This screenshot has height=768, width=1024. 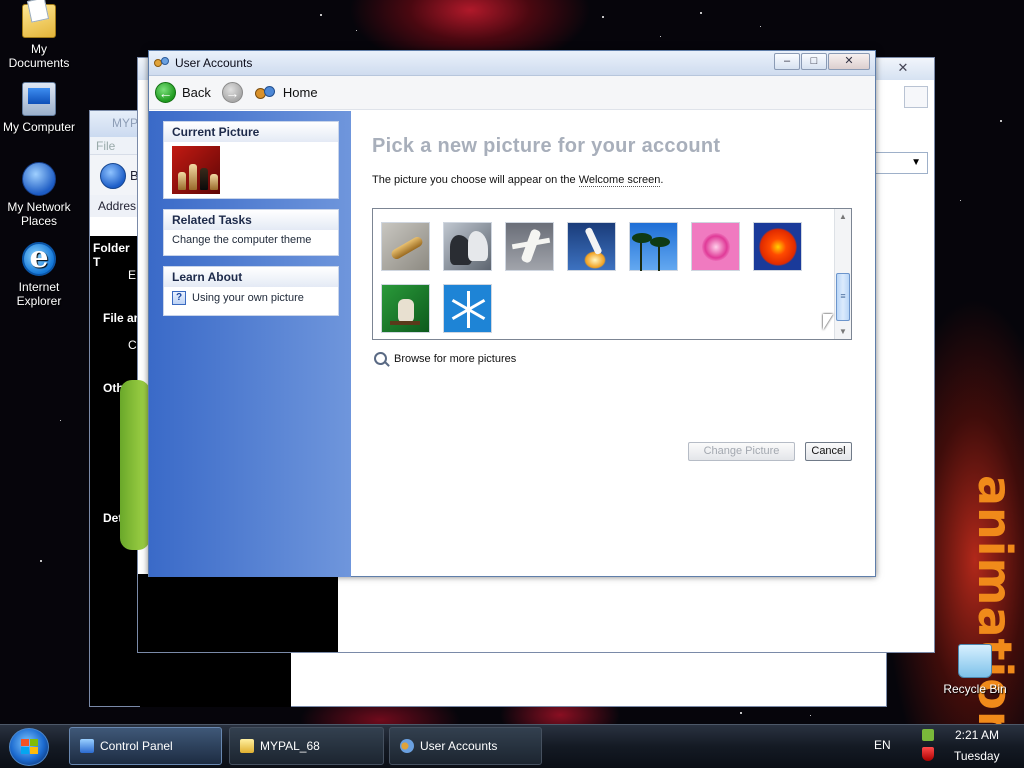 I want to click on user-accounts-icon, so click(x=407, y=746).